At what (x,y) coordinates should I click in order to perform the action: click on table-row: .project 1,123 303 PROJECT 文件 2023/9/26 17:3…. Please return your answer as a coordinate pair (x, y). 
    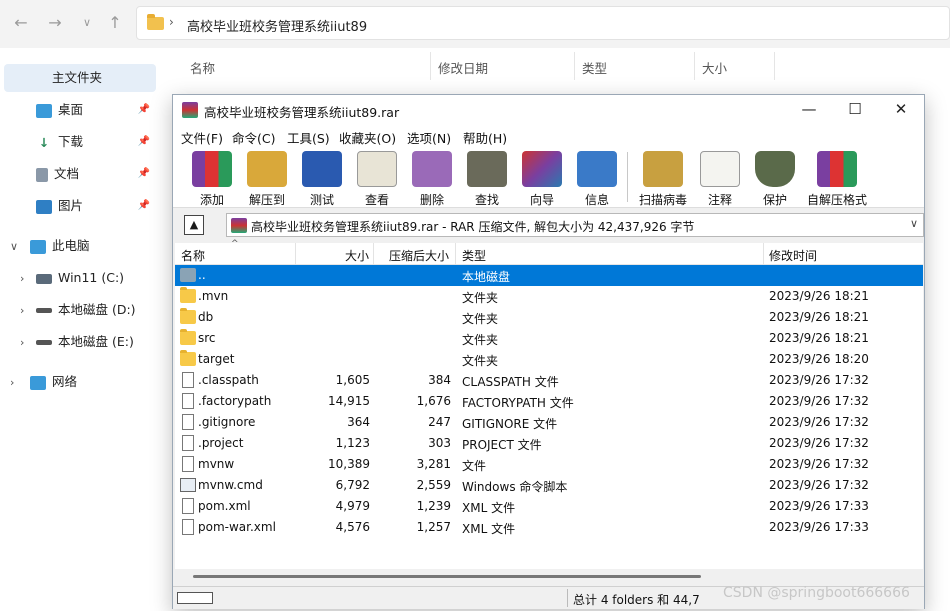
    Looking at the image, I should click on (549, 443).